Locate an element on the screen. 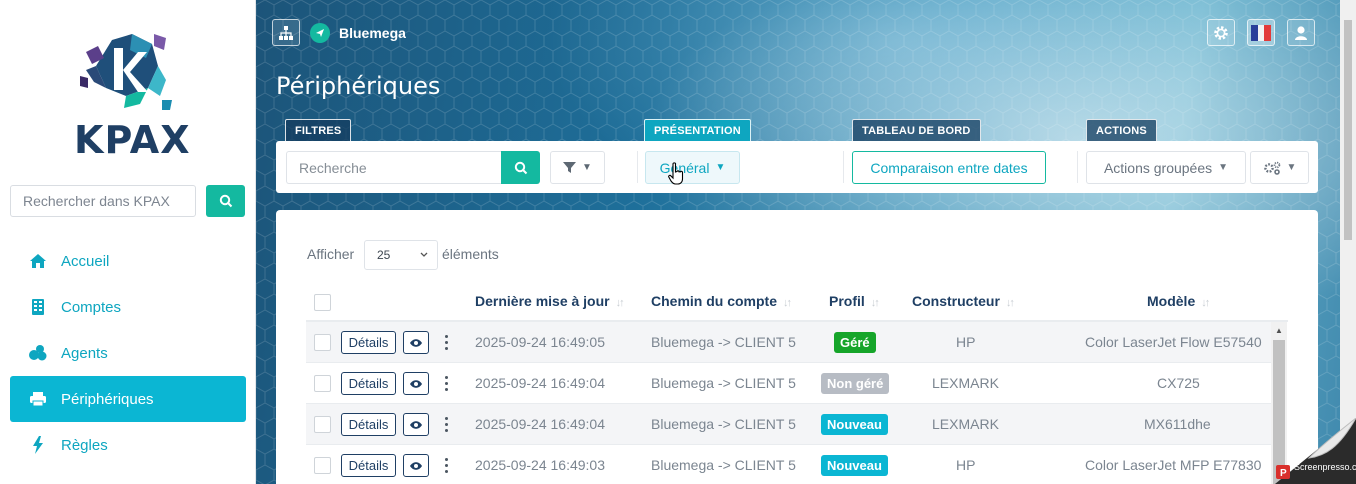 The height and width of the screenshot is (484, 1356). agents-icon is located at coordinates (38, 353).